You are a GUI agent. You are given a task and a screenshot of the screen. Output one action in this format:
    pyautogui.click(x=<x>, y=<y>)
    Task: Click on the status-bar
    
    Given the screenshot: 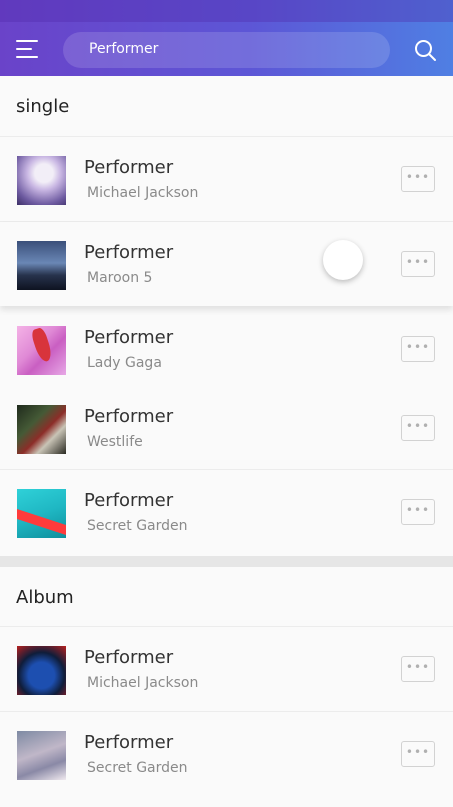 What is the action you would take?
    pyautogui.click(x=226, y=11)
    